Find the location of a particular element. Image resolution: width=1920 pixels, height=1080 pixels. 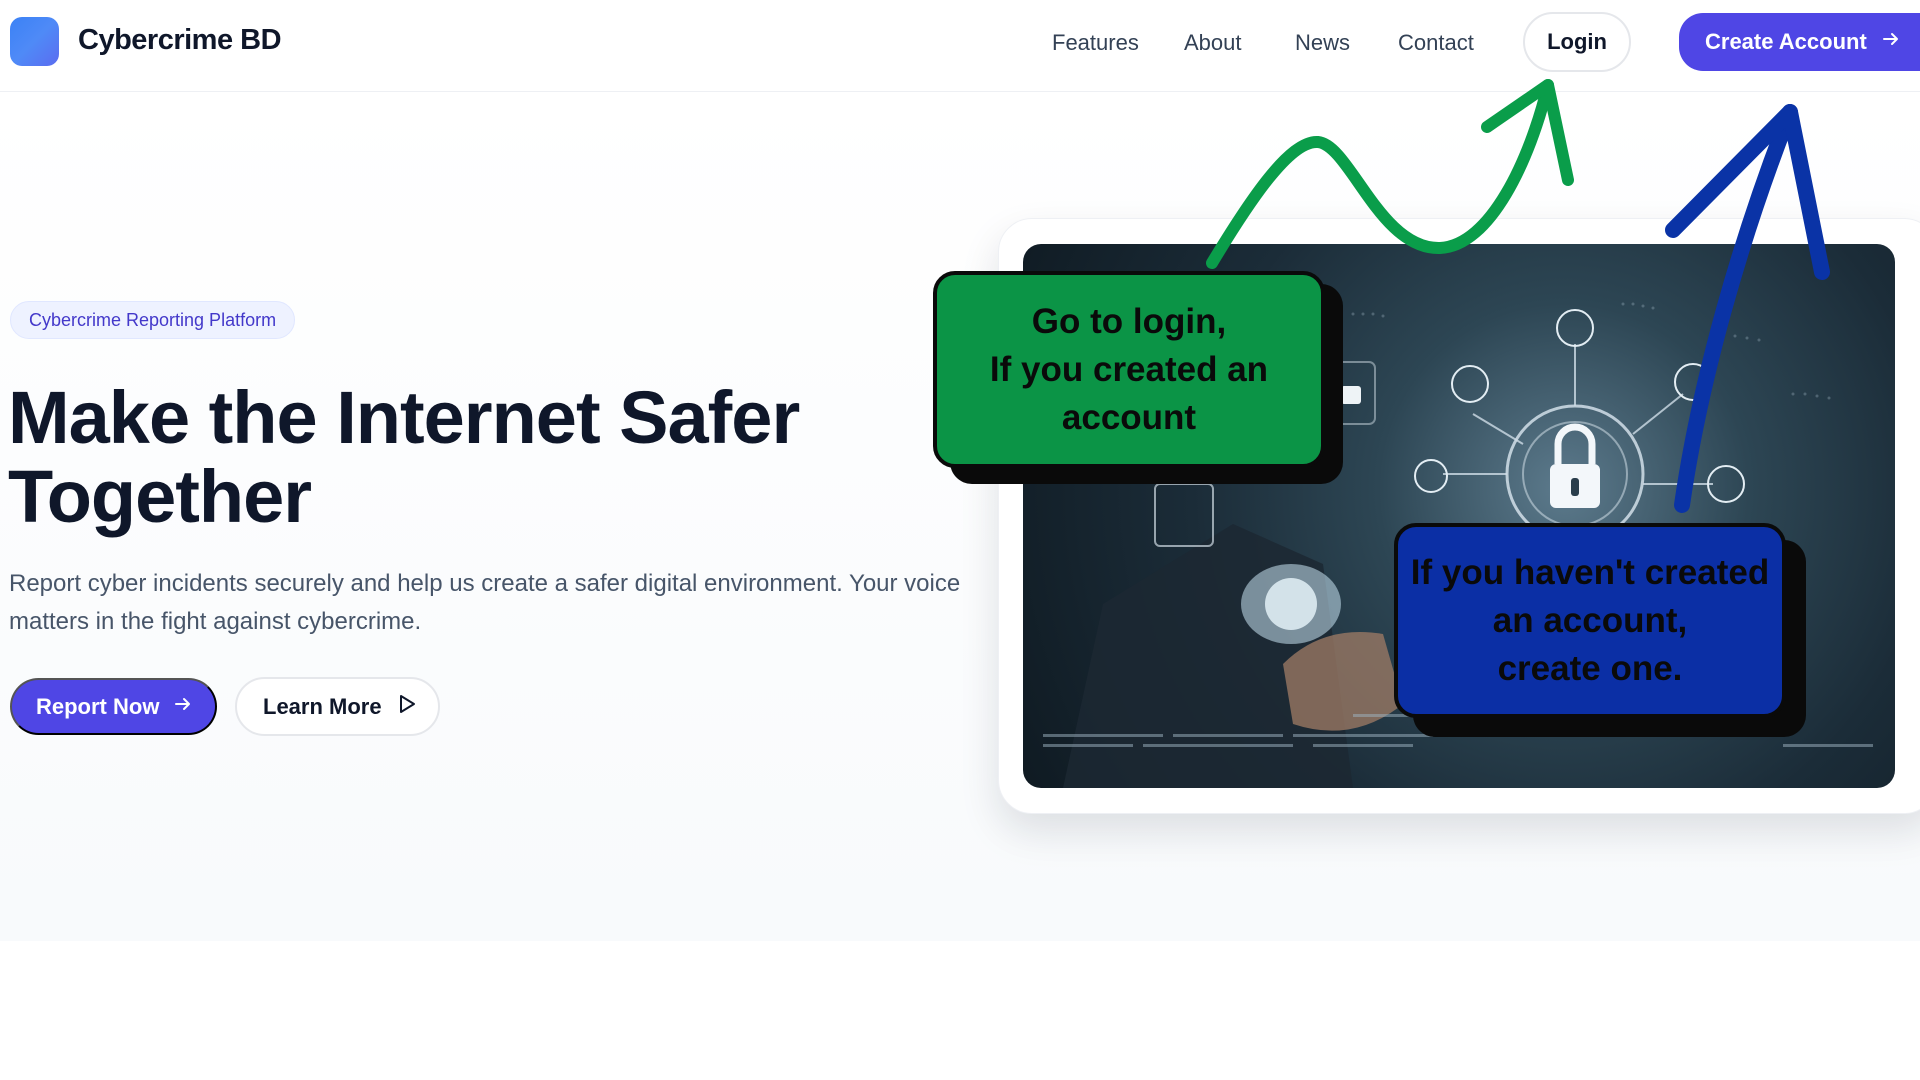

nav-link-about: About is located at coordinates (1213, 43).